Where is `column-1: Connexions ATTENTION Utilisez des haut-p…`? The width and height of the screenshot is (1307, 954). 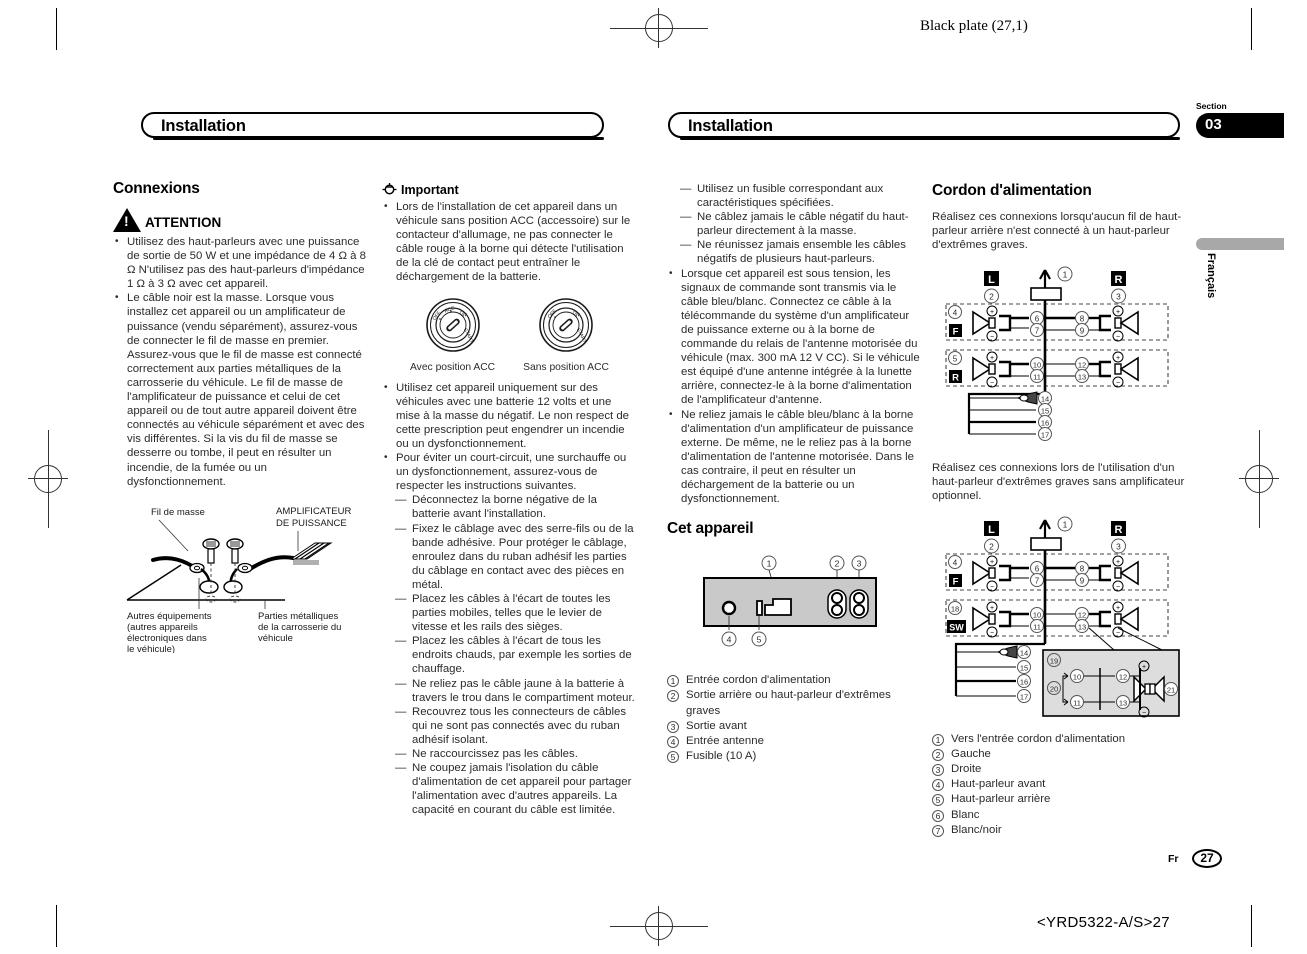
column-1: Connexions ATTENTION Utilisez des haut-p… is located at coordinates (240, 419).